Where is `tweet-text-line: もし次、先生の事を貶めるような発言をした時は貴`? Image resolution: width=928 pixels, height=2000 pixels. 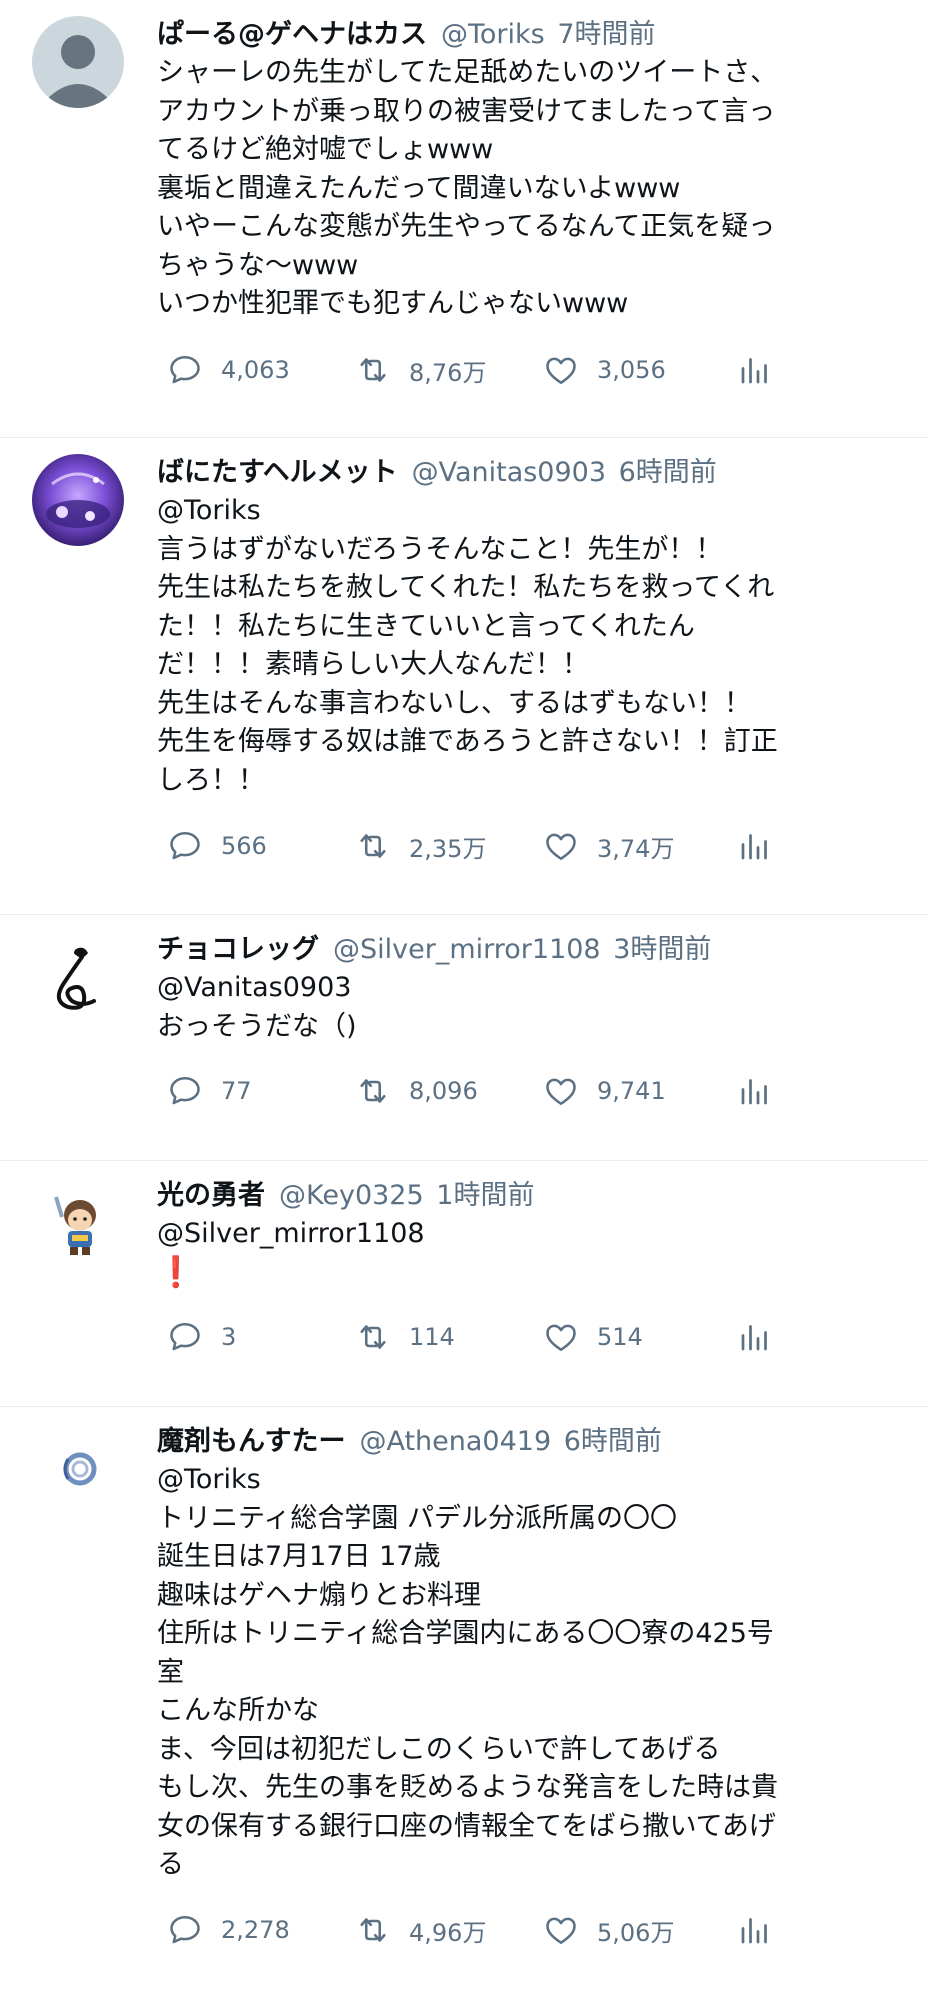
tweet-text-line: もし次、先生の事を貶めるような発言をした時は貴 is located at coordinates (467, 1787).